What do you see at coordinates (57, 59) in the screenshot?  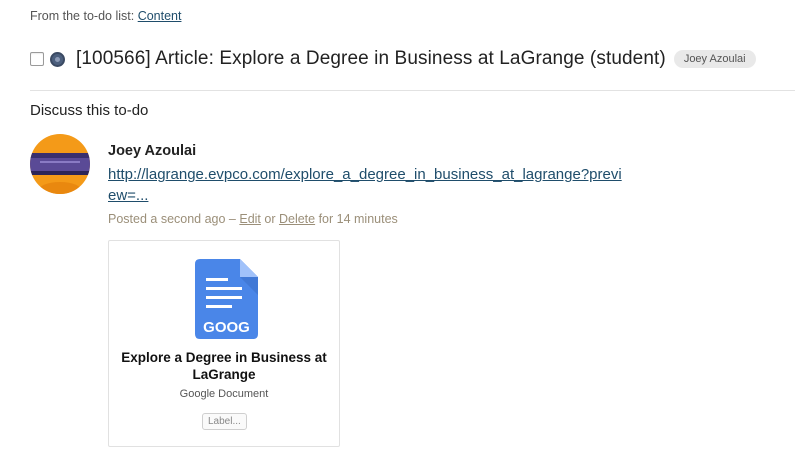 I see `assignee-mini-avatar` at bounding box center [57, 59].